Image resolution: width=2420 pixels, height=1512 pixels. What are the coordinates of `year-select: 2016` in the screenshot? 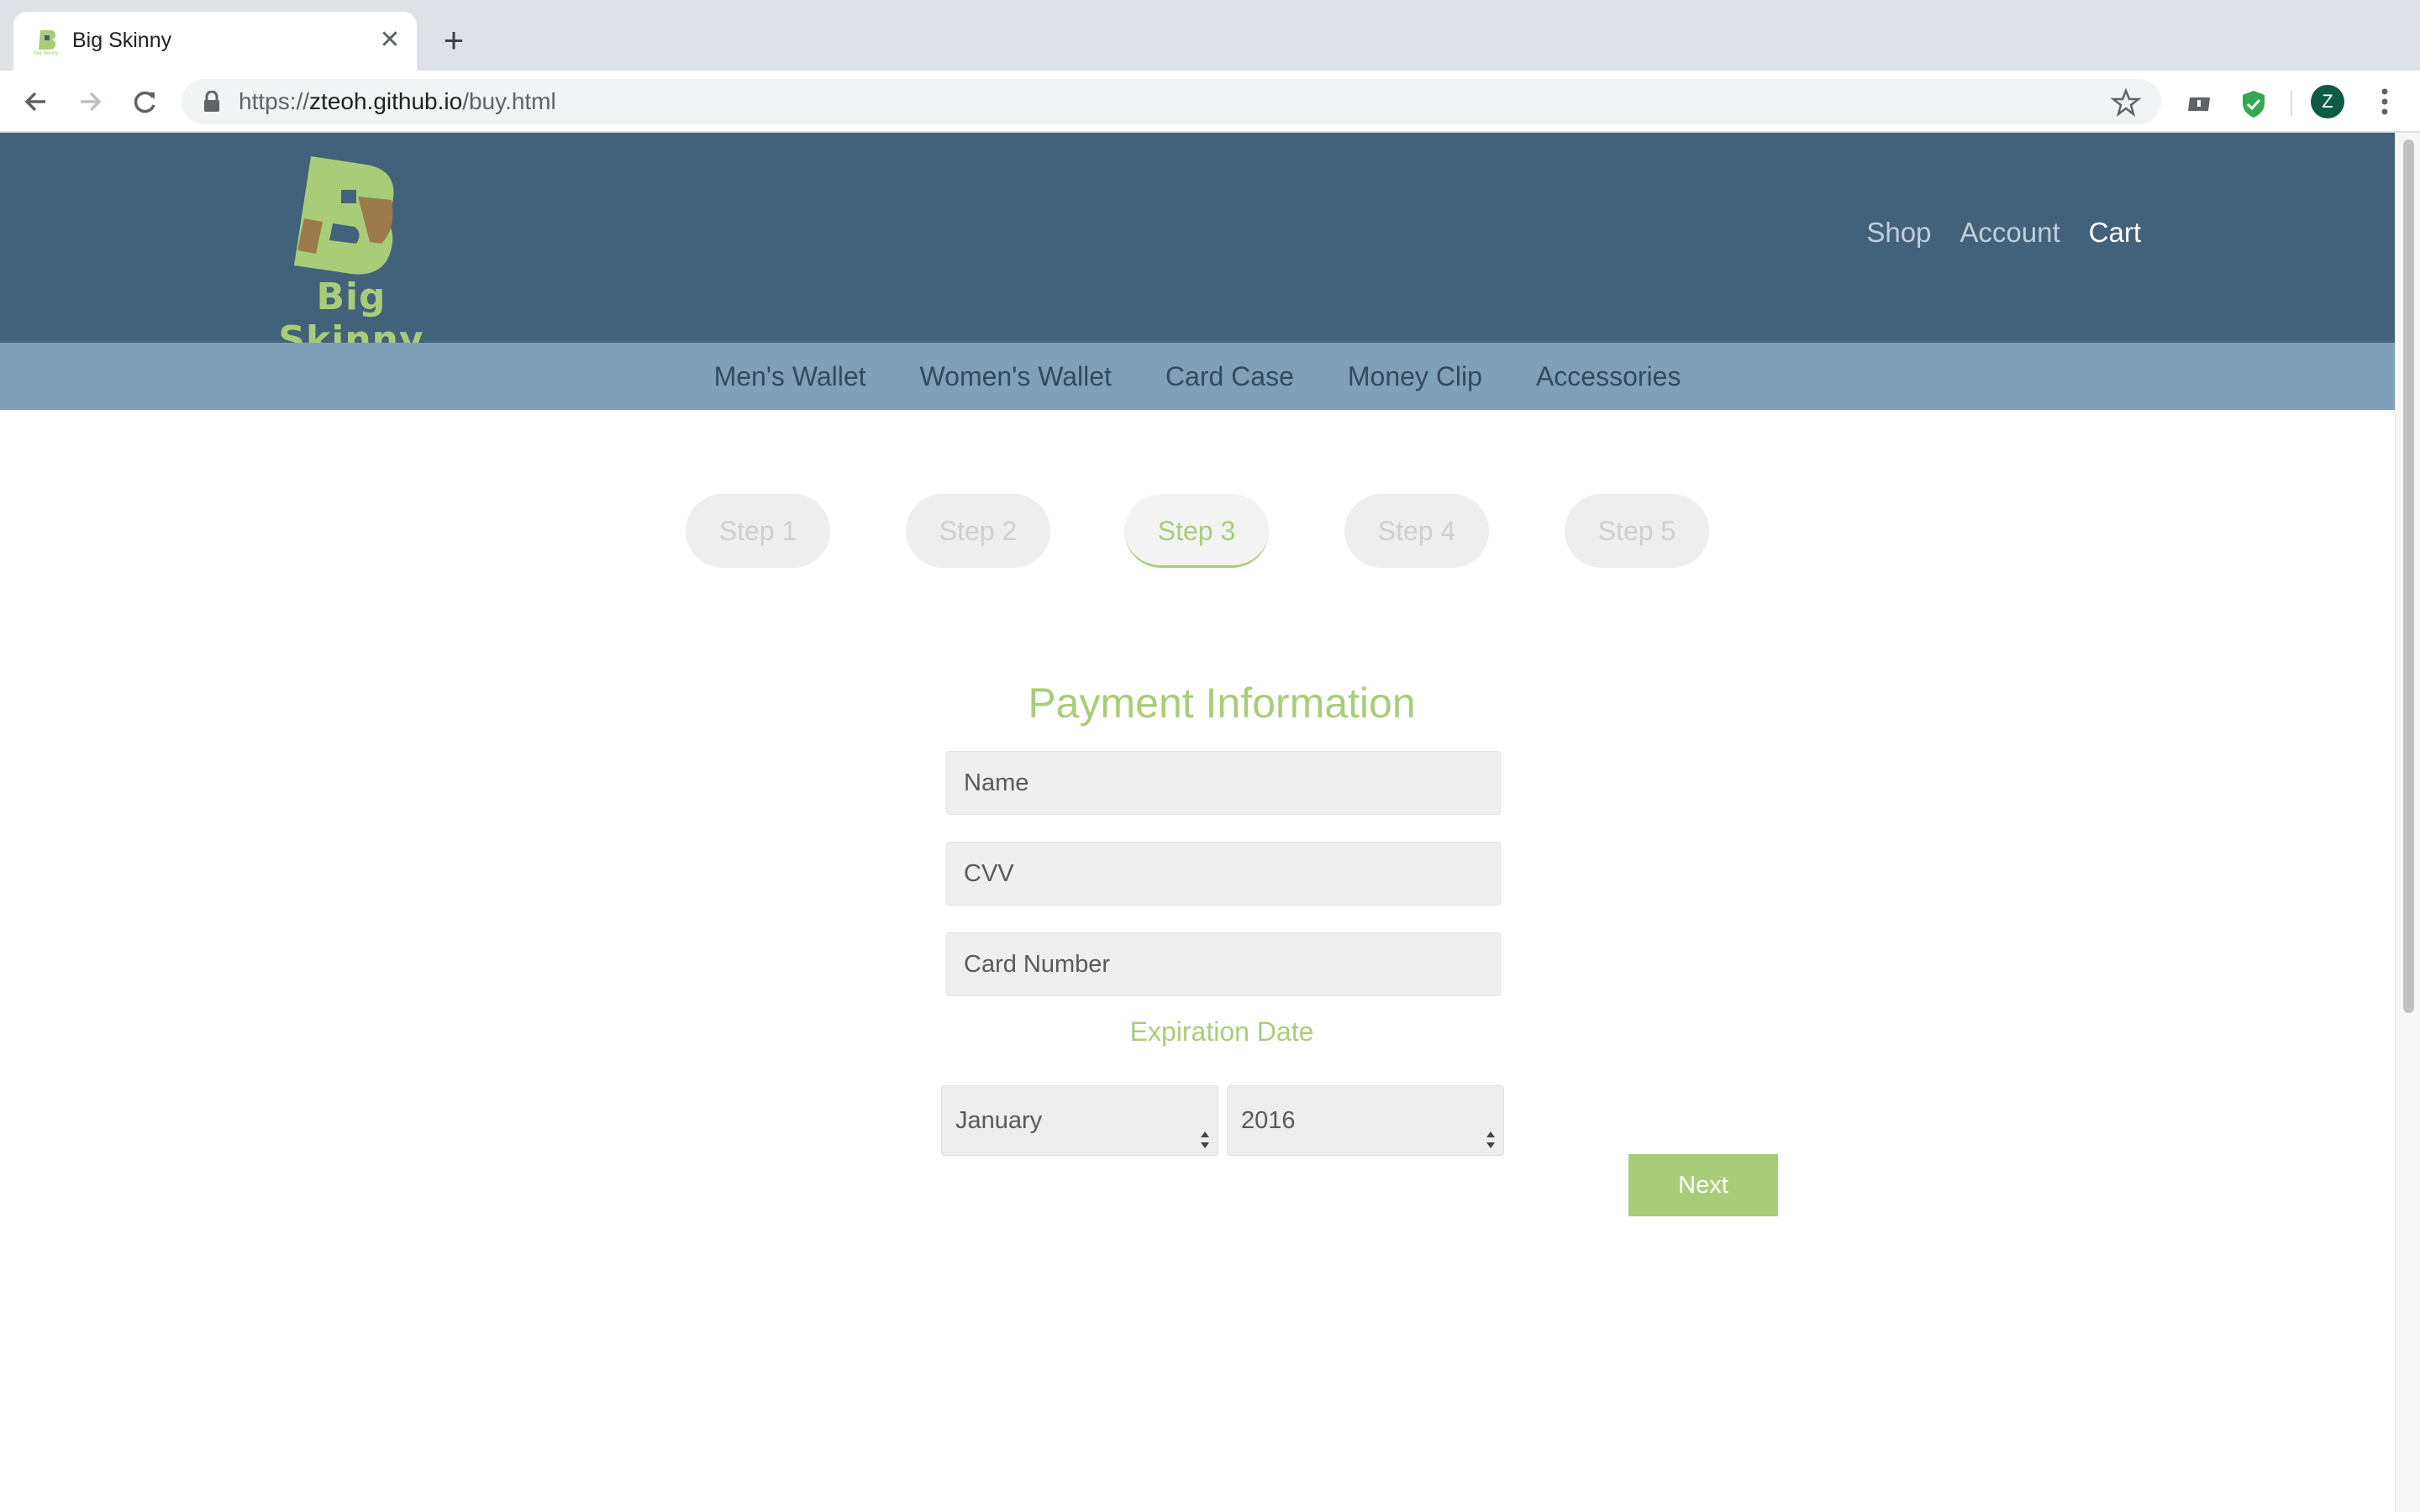 It's located at (1365, 1120).